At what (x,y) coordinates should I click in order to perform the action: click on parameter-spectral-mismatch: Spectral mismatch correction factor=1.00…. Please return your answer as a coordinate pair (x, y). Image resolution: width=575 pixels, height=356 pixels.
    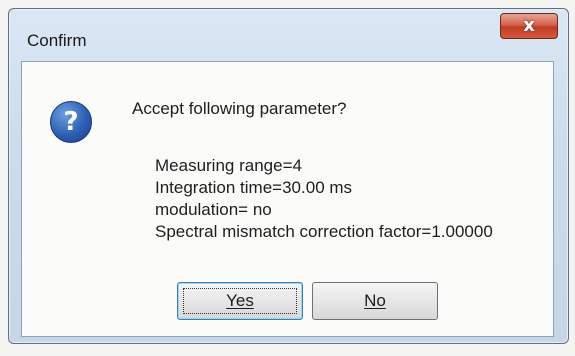
    Looking at the image, I should click on (324, 231).